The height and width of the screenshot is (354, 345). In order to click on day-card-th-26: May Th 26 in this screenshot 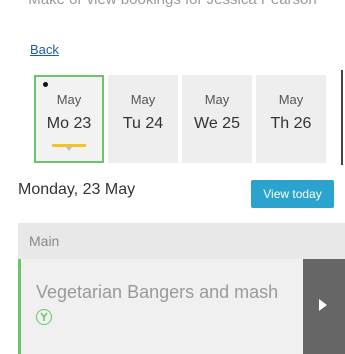, I will do `click(291, 119)`.